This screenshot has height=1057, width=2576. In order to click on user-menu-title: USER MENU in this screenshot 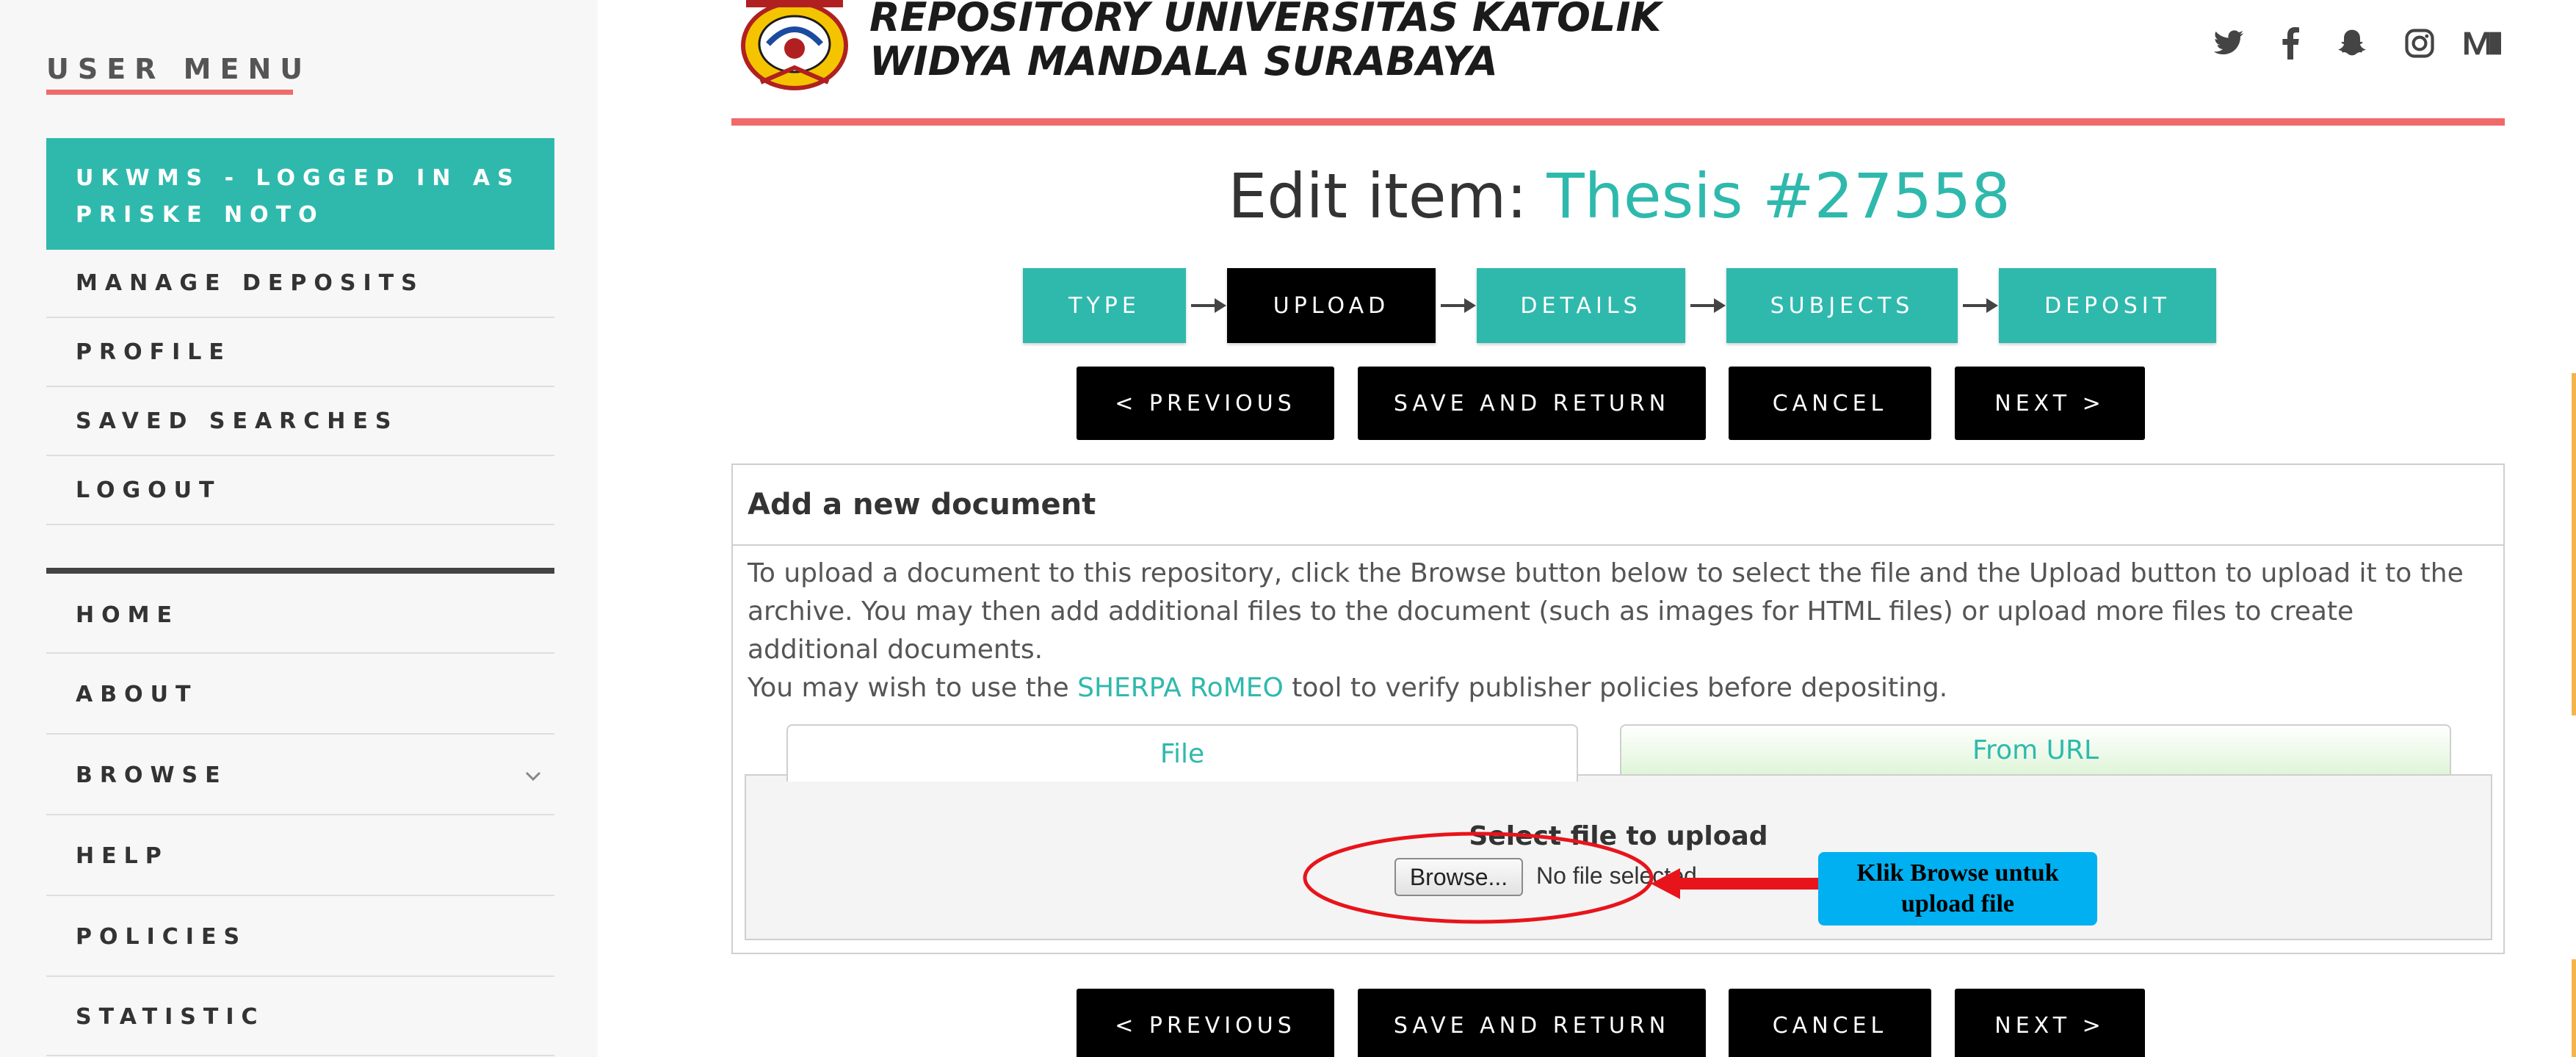, I will do `click(179, 69)`.